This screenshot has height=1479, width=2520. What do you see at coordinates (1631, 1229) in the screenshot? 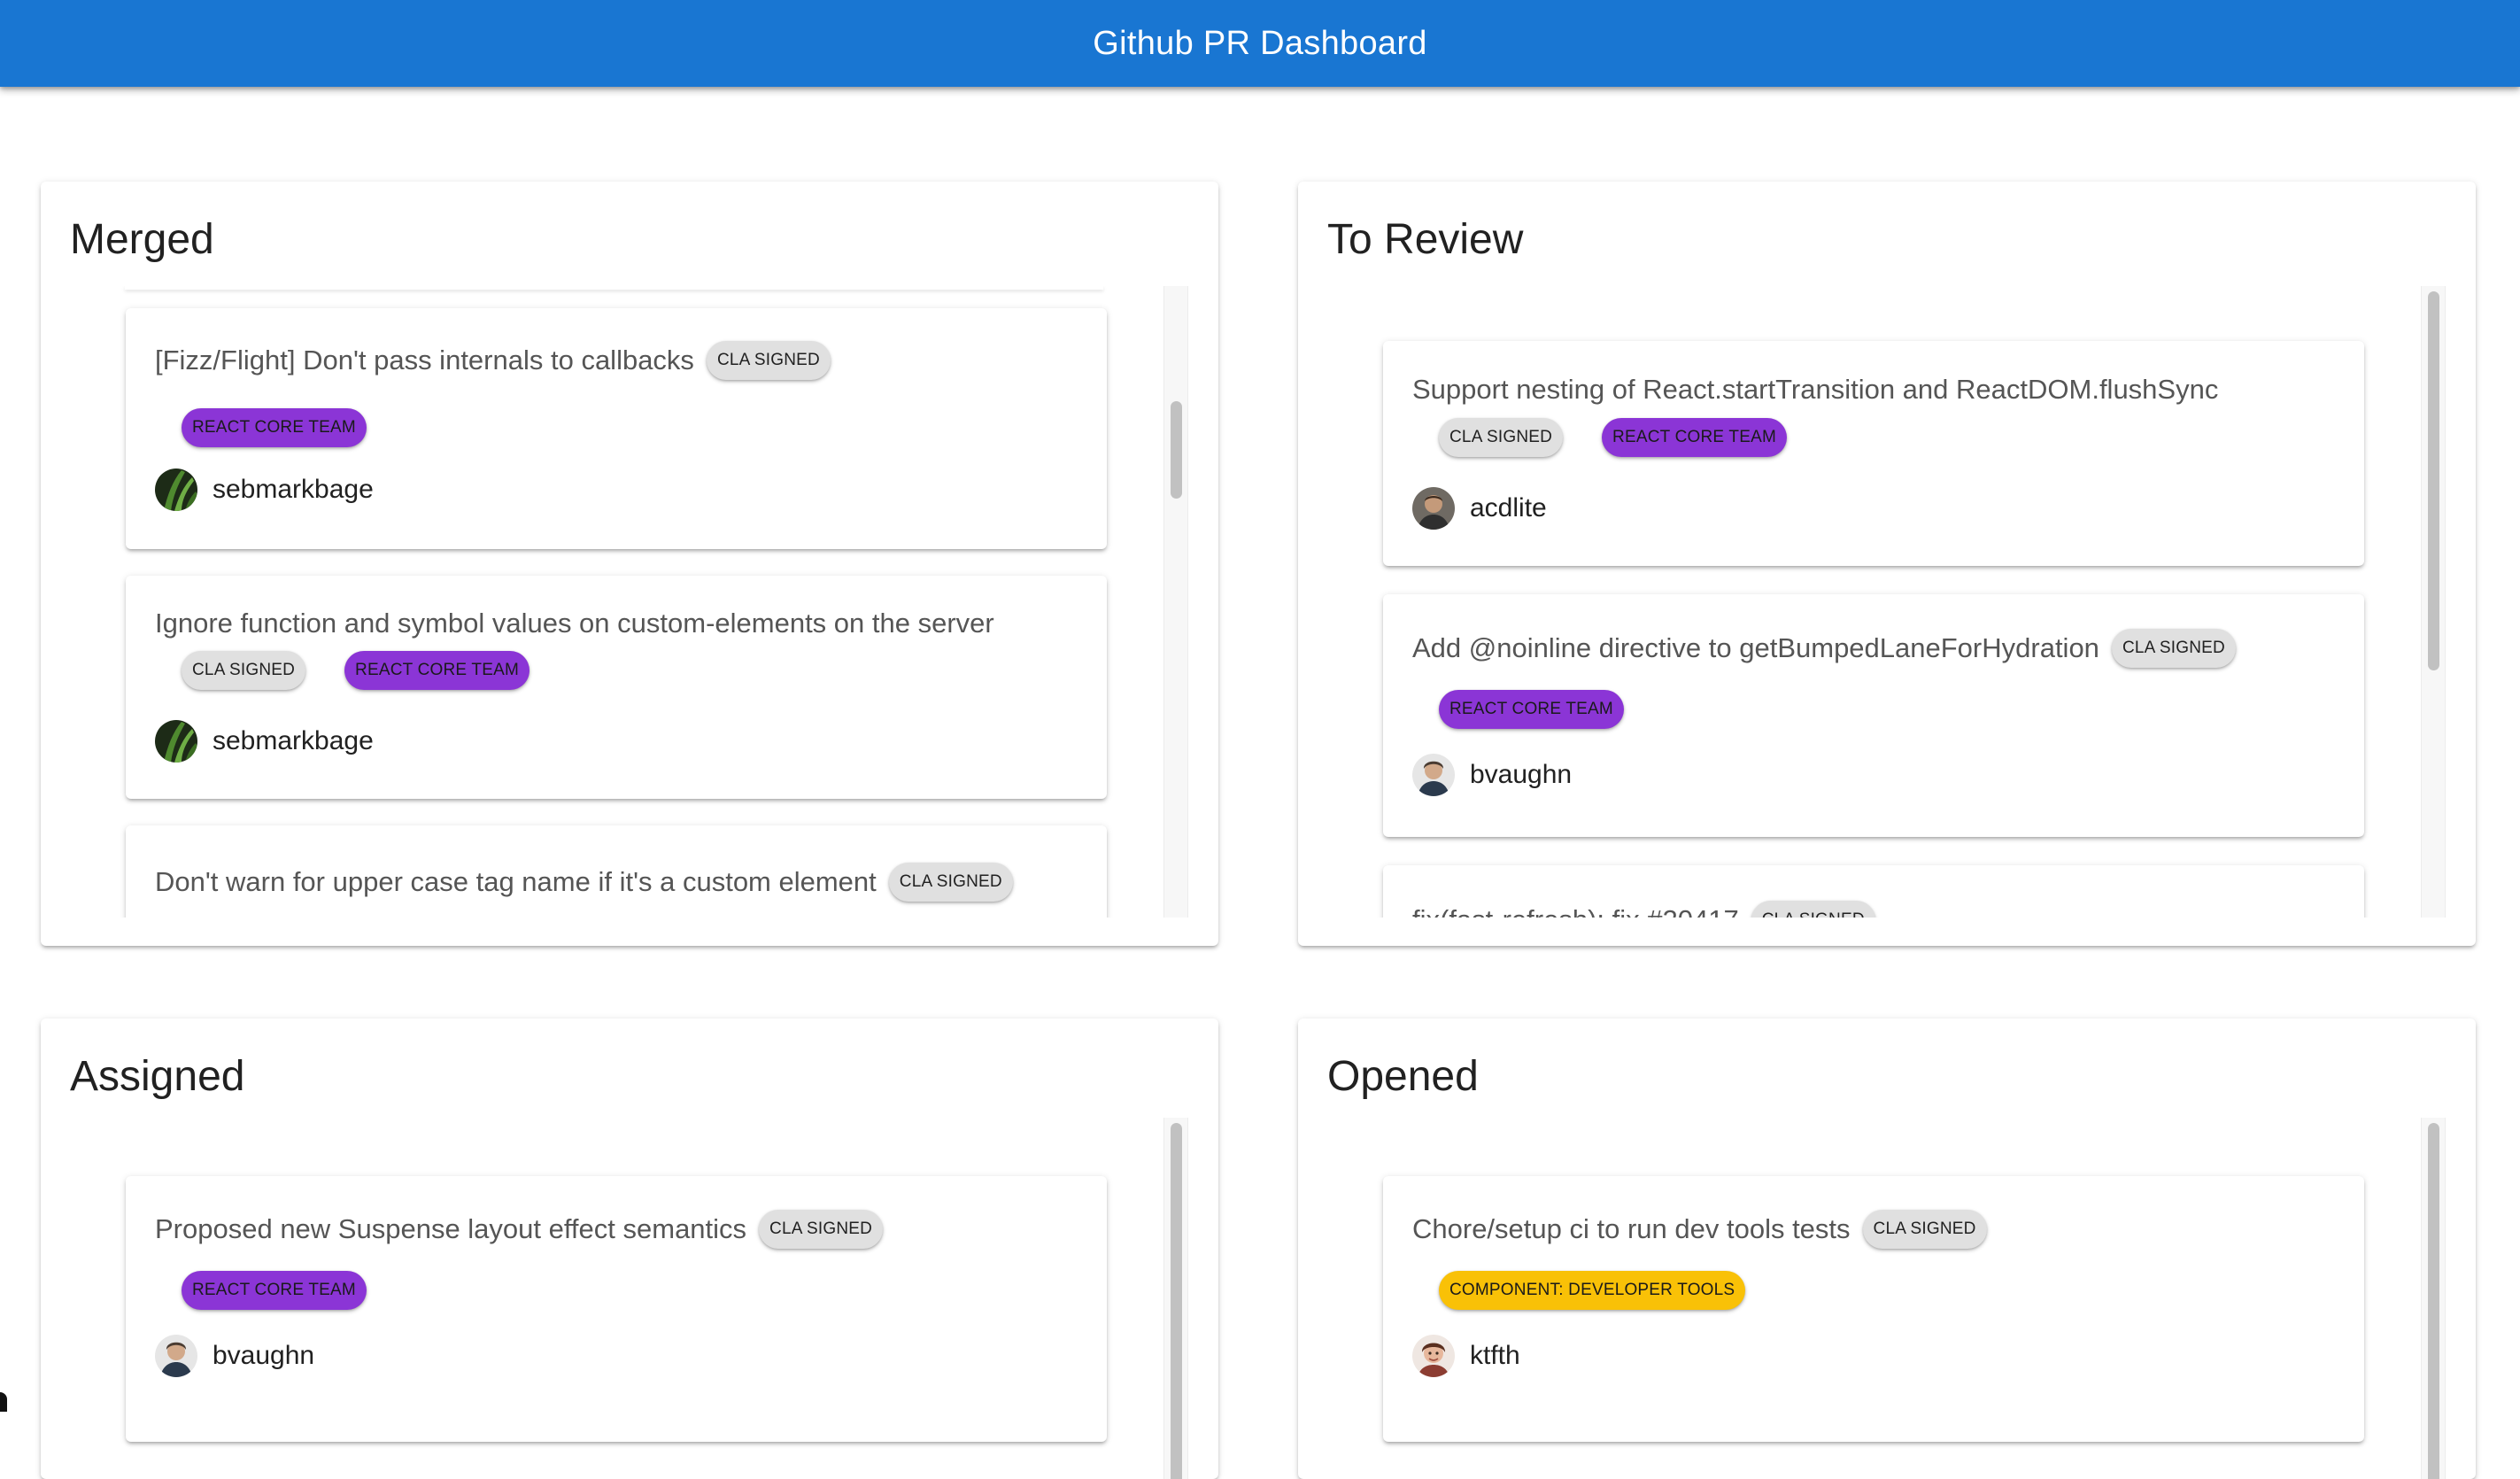
I see `pr-title: Chore/setup ci to run dev tools tests` at bounding box center [1631, 1229].